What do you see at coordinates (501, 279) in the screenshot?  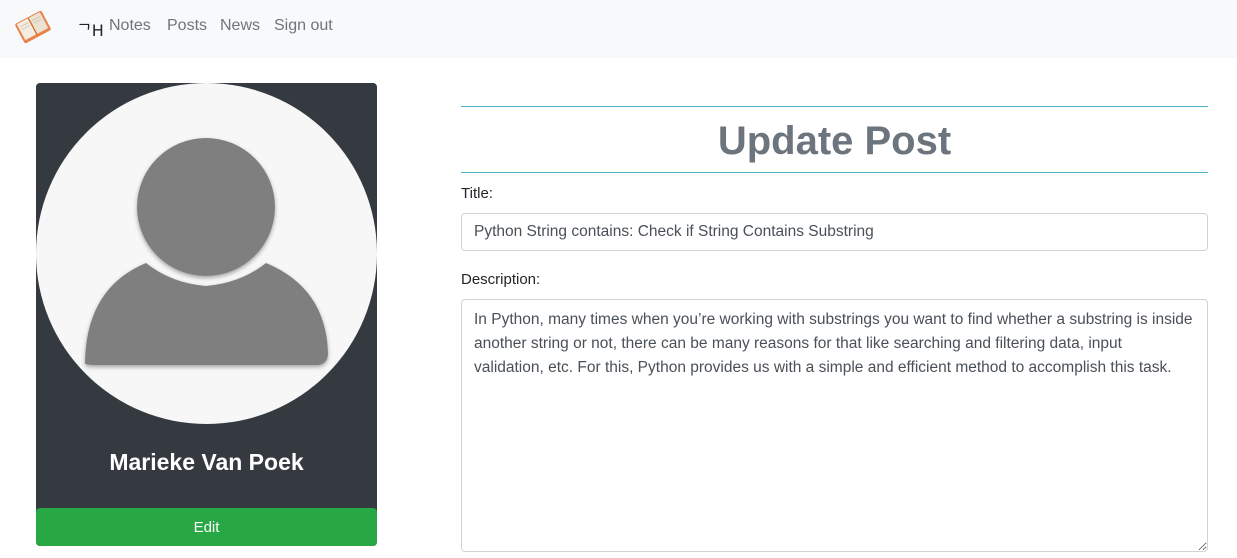 I see `description-label: Description:` at bounding box center [501, 279].